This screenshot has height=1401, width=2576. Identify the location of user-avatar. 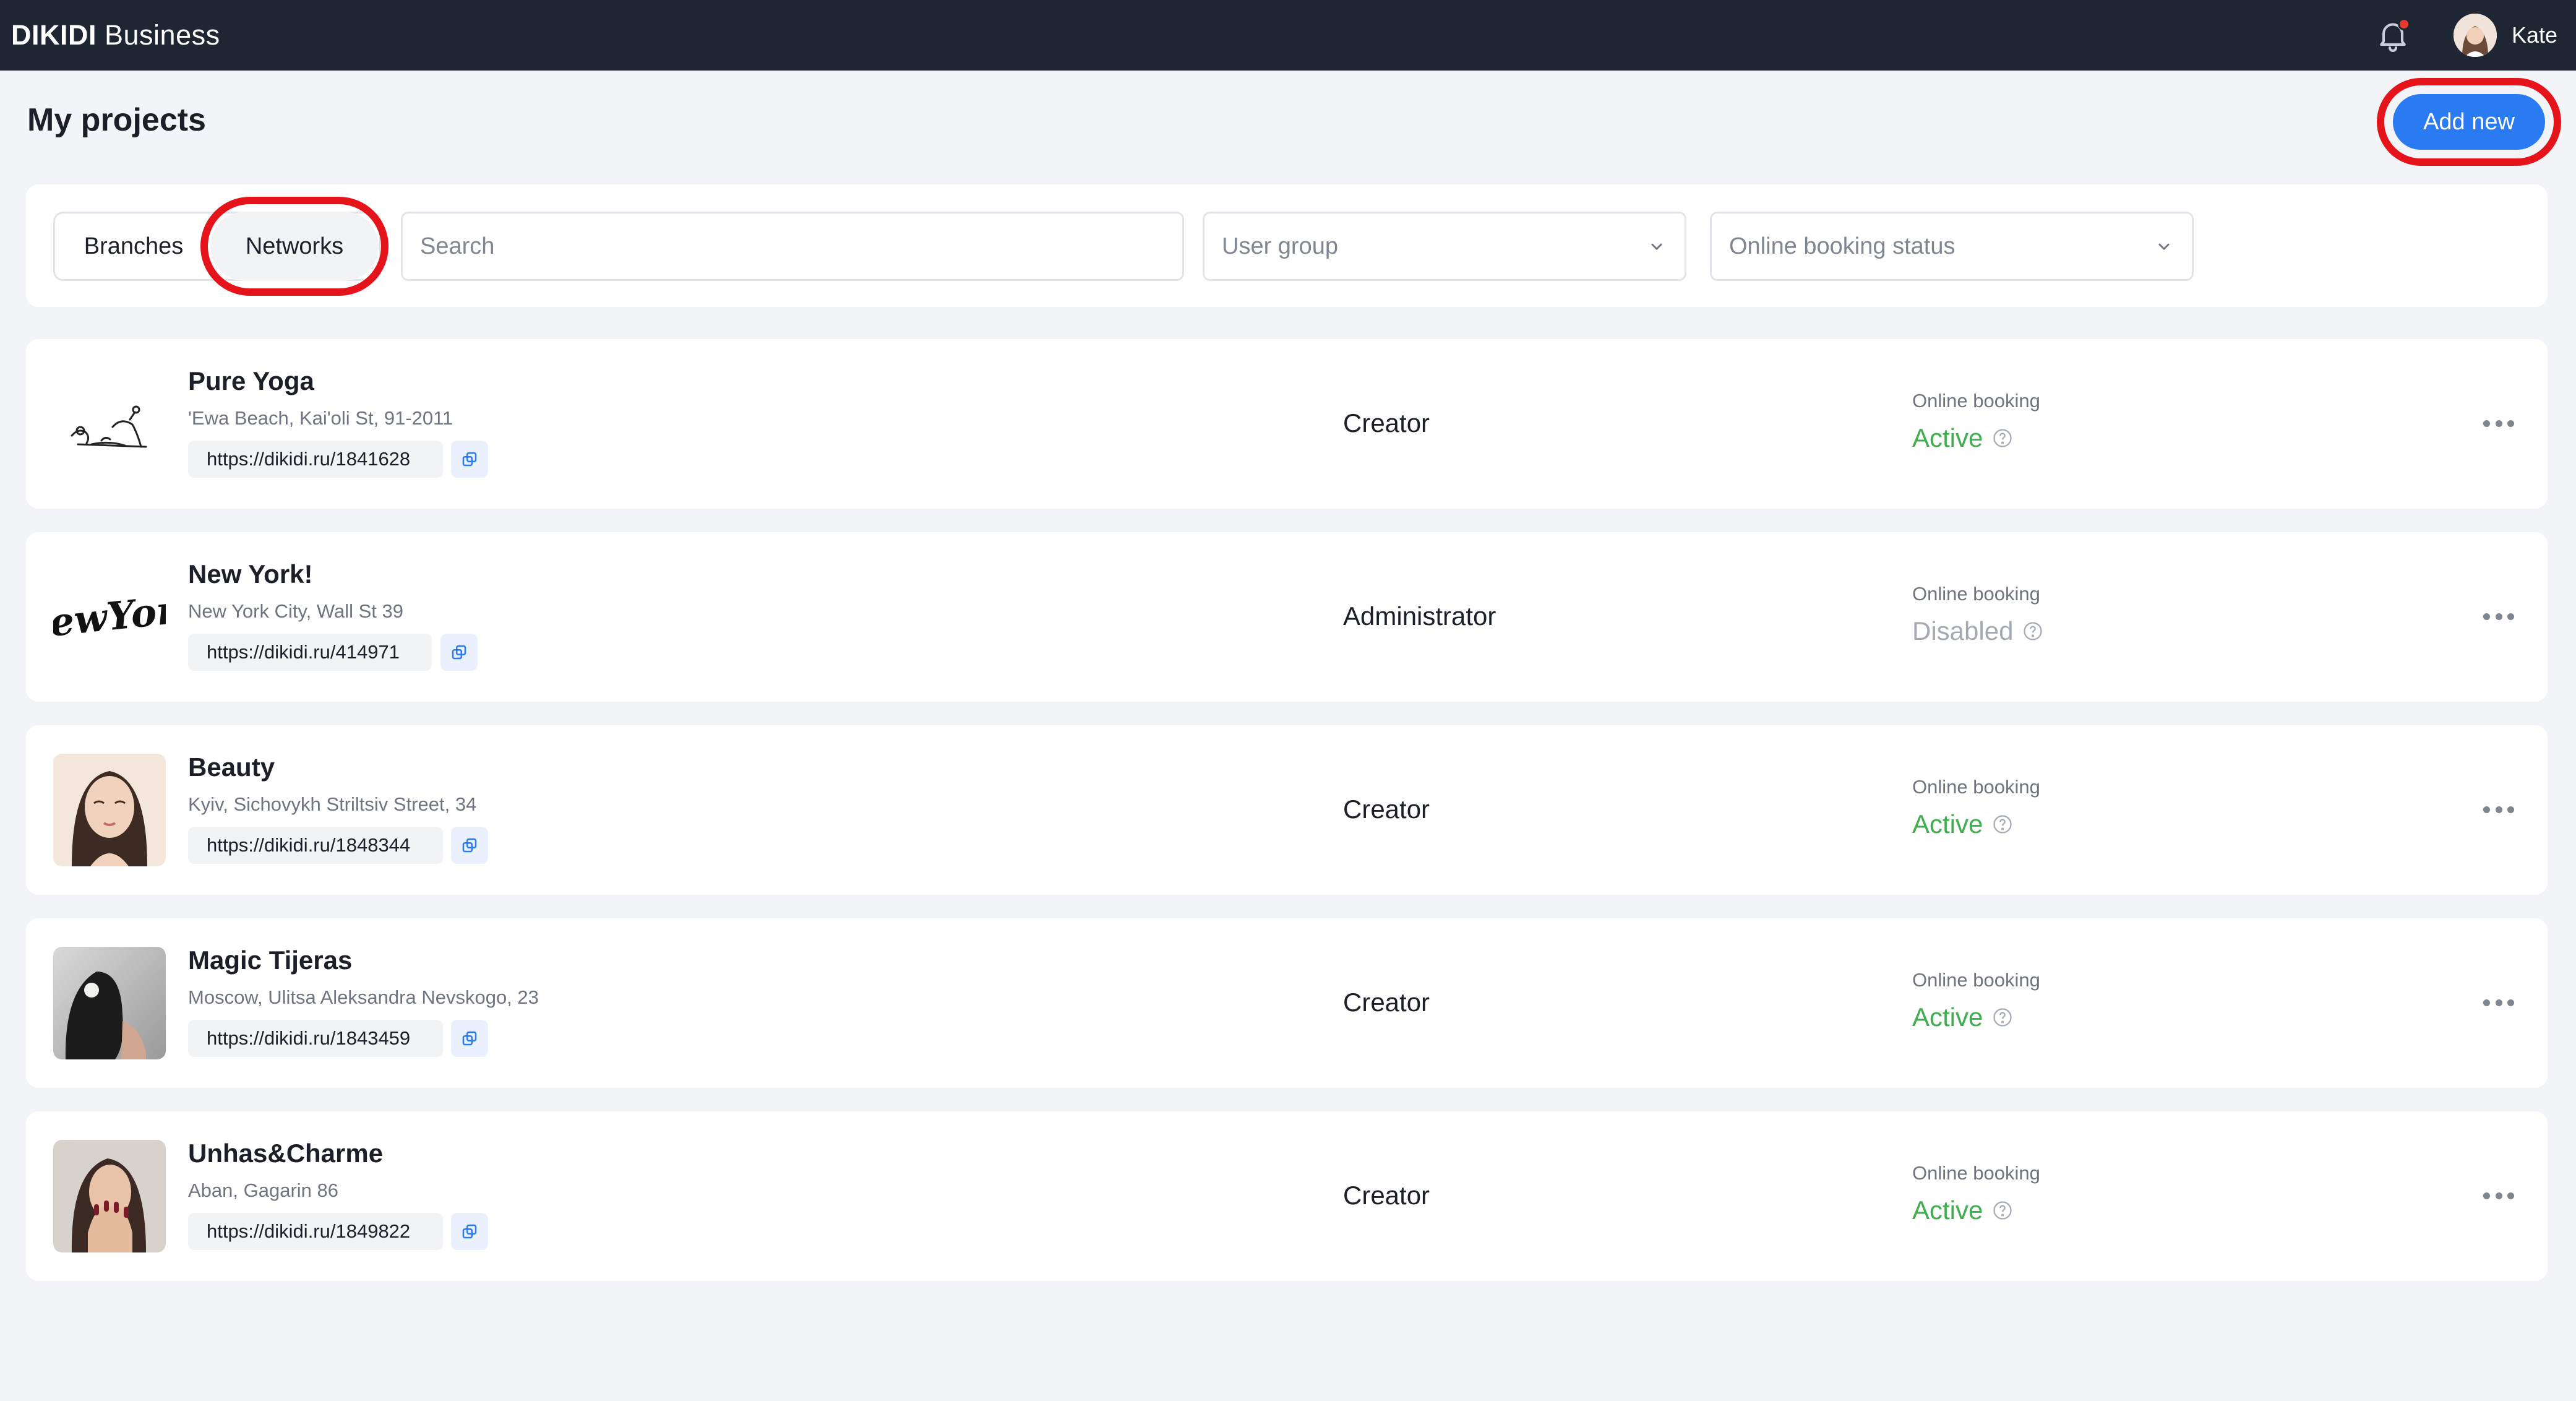
(2475, 35).